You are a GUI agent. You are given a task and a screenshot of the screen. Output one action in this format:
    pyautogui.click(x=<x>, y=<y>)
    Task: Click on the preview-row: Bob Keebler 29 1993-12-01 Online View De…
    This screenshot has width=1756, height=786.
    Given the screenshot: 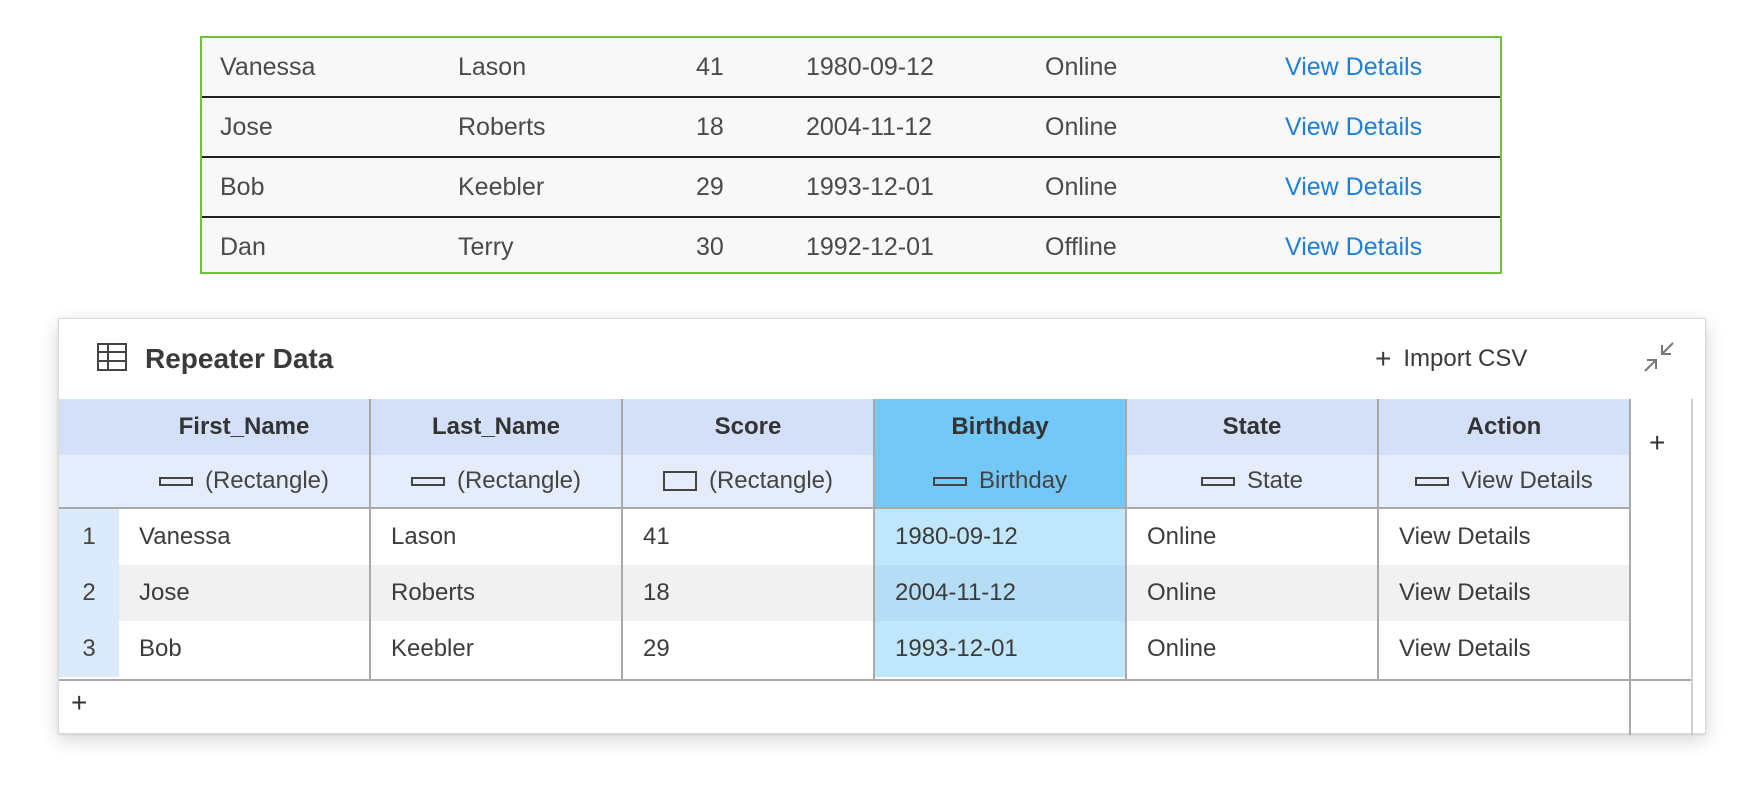 What is the action you would take?
    pyautogui.click(x=851, y=188)
    